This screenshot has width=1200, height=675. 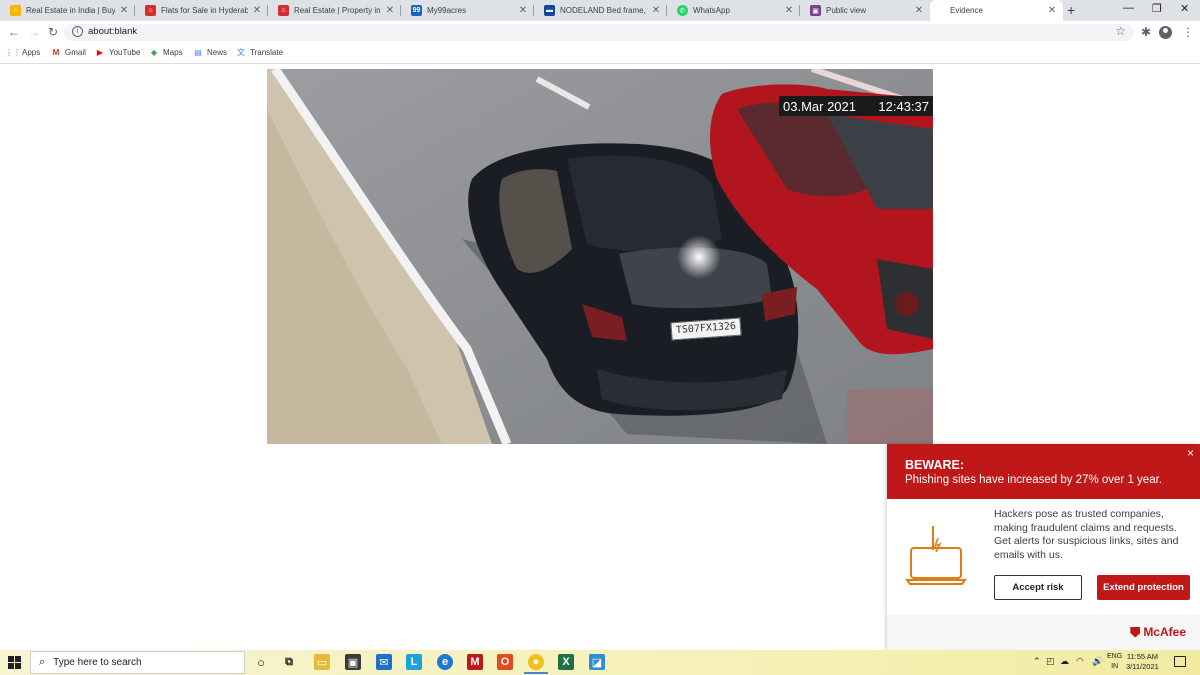 I want to click on edge-browser-icon: e, so click(x=445, y=662).